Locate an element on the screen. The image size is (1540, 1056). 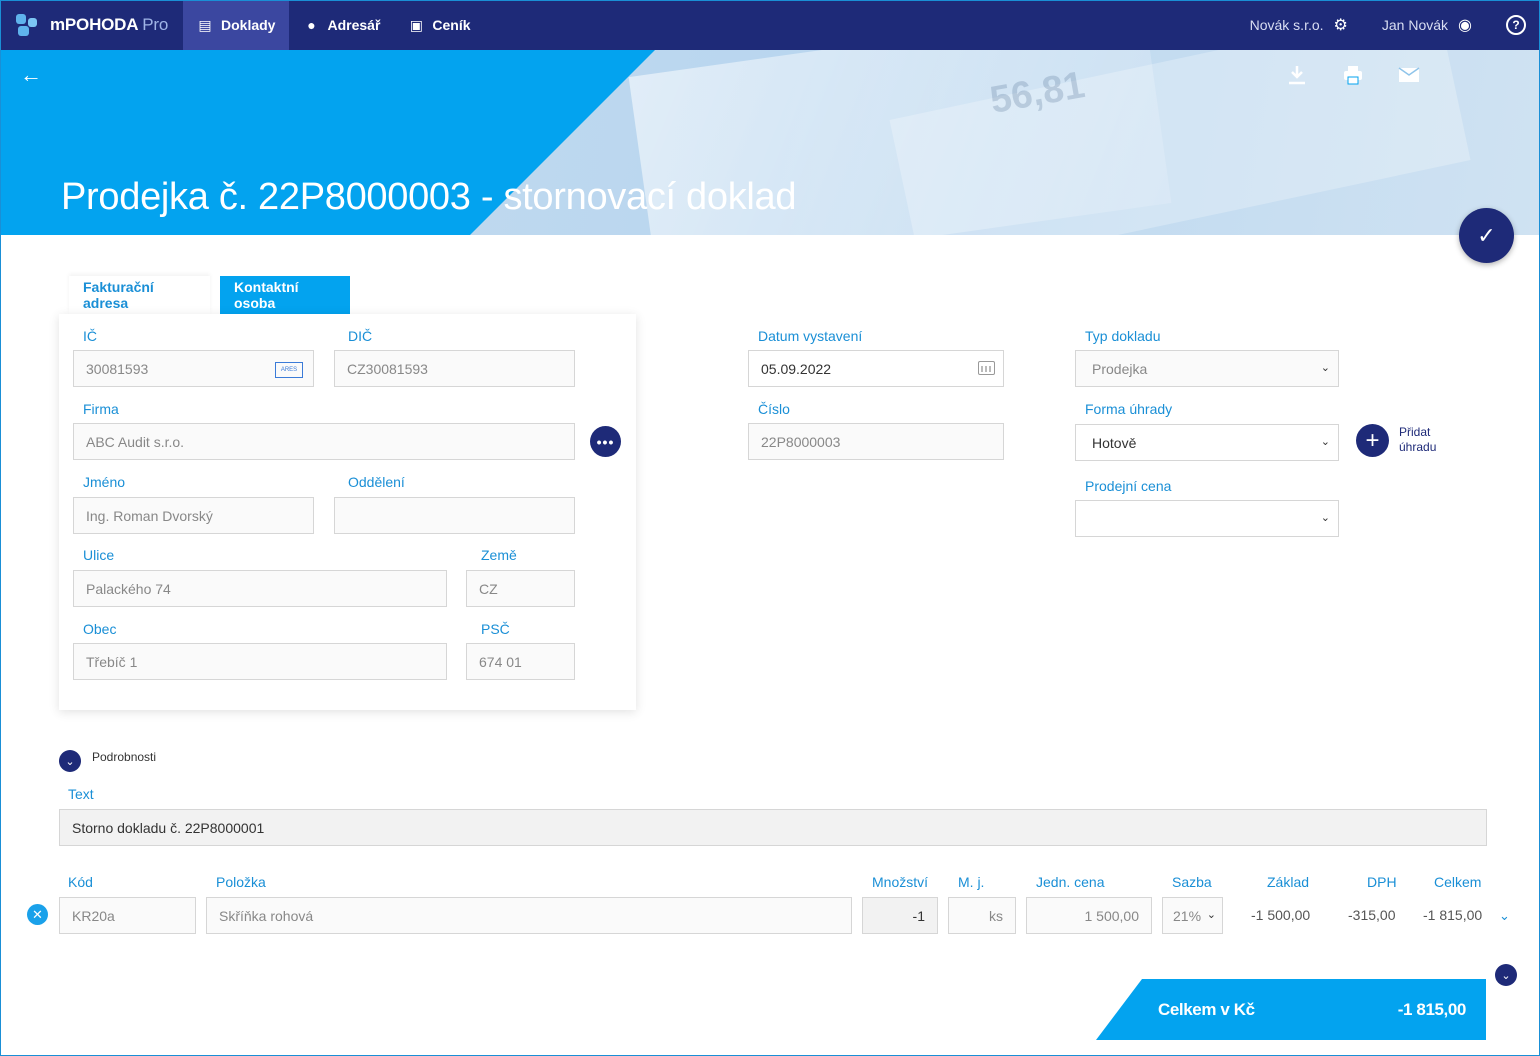
total-bar: Celkem v Kč -1 815,00 is located at coordinates (1291, 1009).